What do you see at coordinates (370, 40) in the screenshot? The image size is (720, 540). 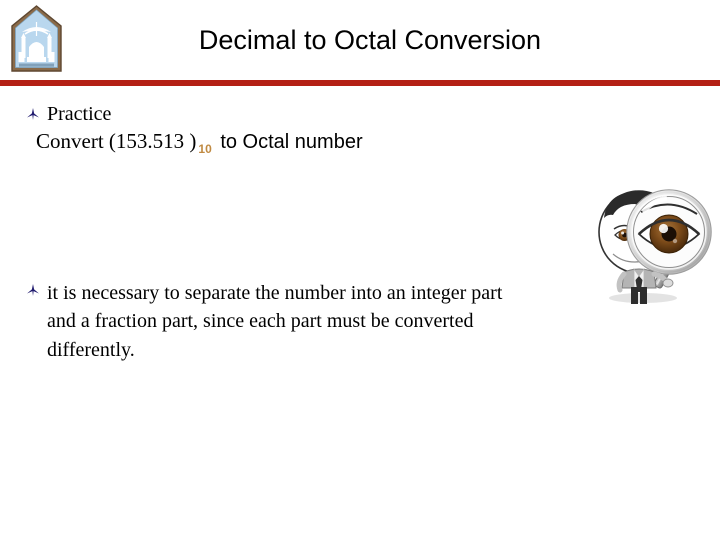 I see `page-title: Decimal to Octal Conversion` at bounding box center [370, 40].